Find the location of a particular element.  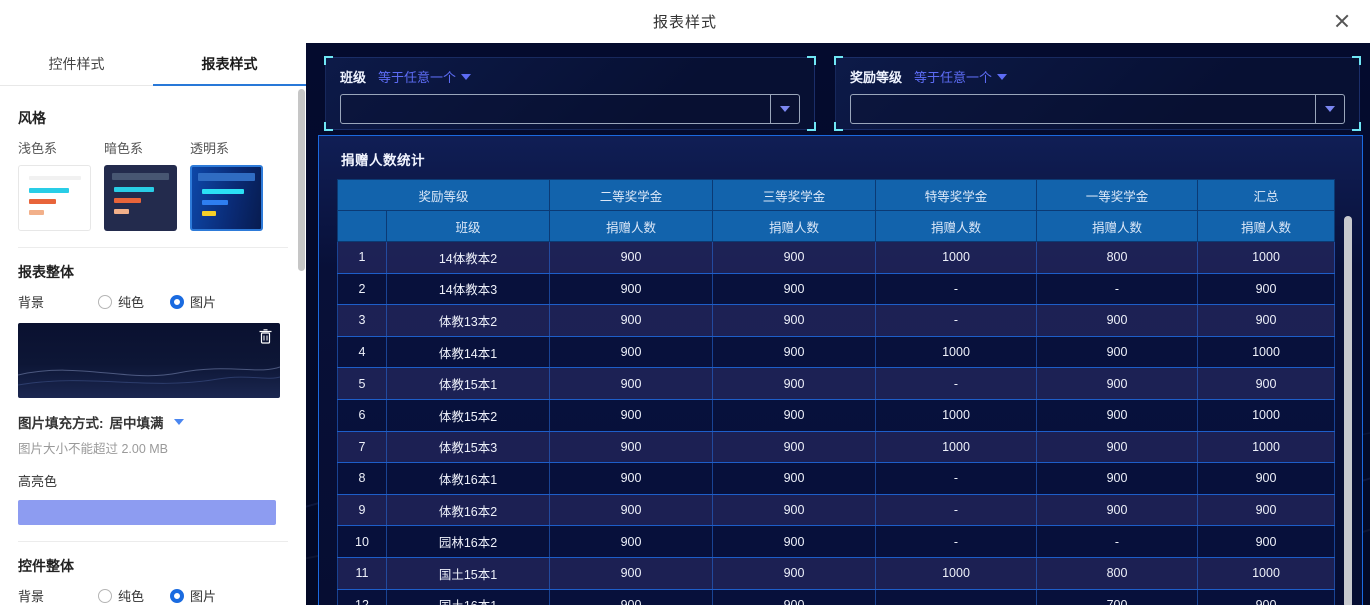

table-row: 5 体教15本1 900 900-900 900 is located at coordinates (836, 383).